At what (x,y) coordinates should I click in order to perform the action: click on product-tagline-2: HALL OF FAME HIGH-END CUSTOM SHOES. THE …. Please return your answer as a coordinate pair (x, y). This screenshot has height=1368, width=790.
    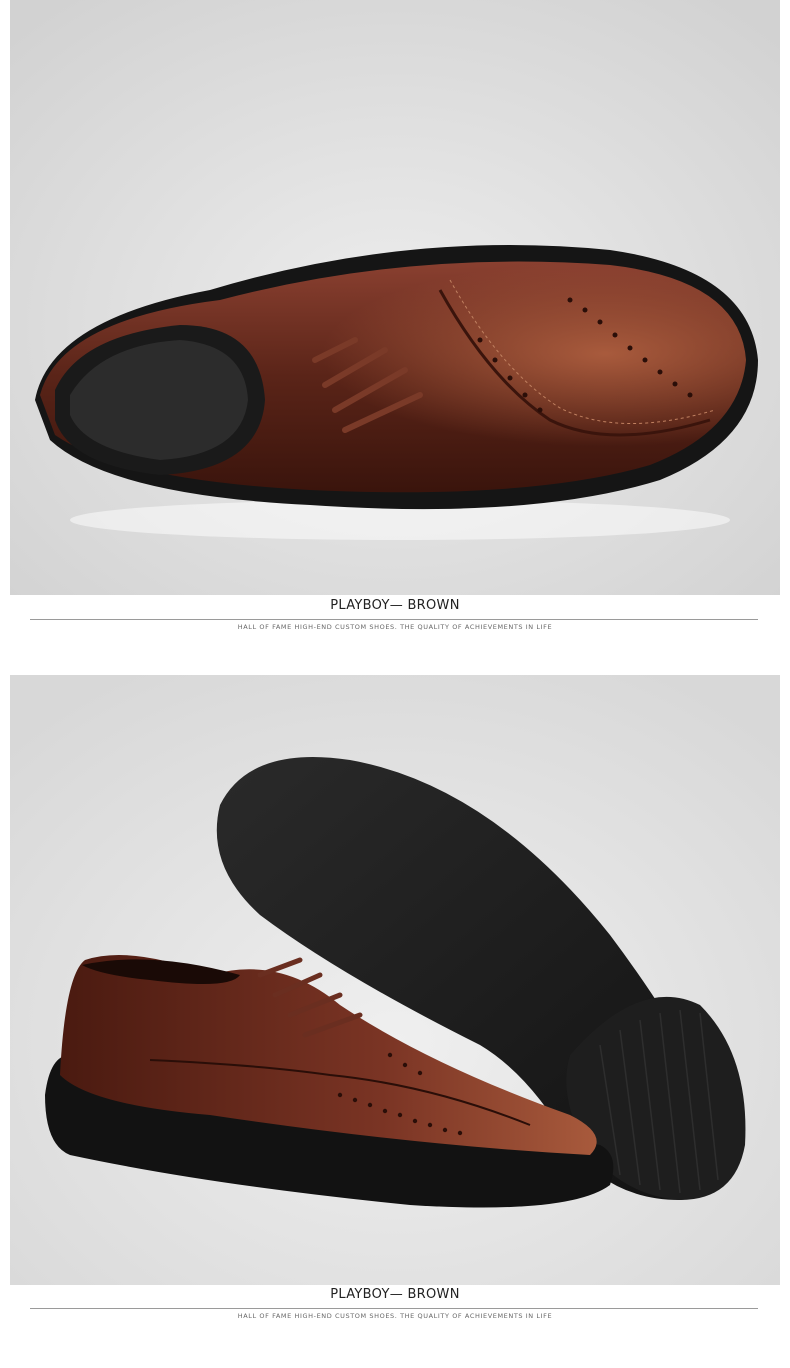
    Looking at the image, I should click on (395, 1316).